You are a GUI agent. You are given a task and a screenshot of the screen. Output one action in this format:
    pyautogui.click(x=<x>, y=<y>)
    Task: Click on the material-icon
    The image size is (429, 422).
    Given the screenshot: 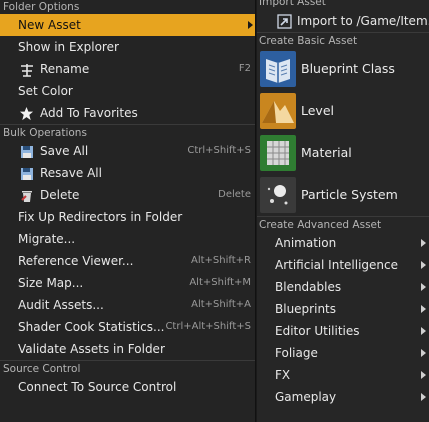 What is the action you would take?
    pyautogui.click(x=278, y=153)
    